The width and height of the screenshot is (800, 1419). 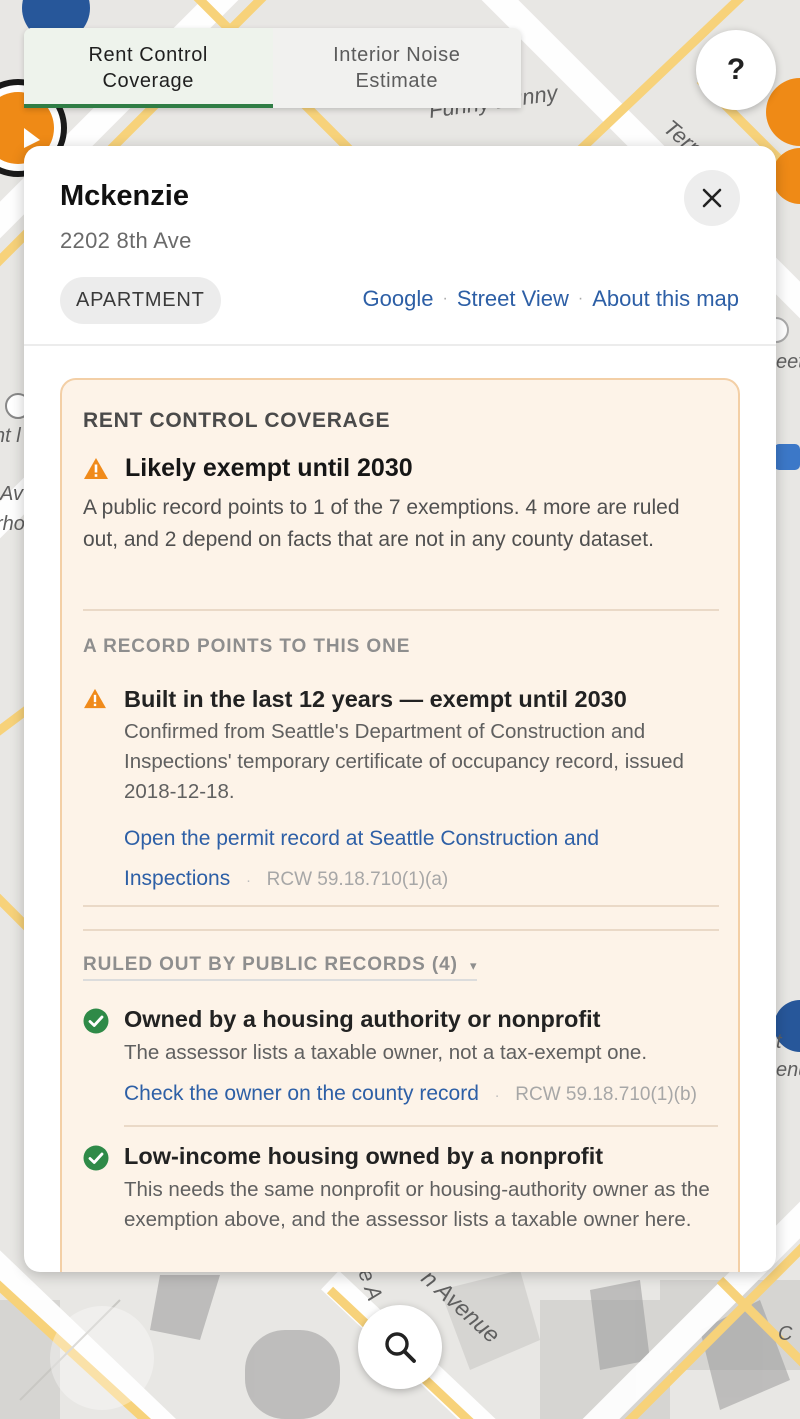 I want to click on street-view-link: Street View, so click(x=513, y=299).